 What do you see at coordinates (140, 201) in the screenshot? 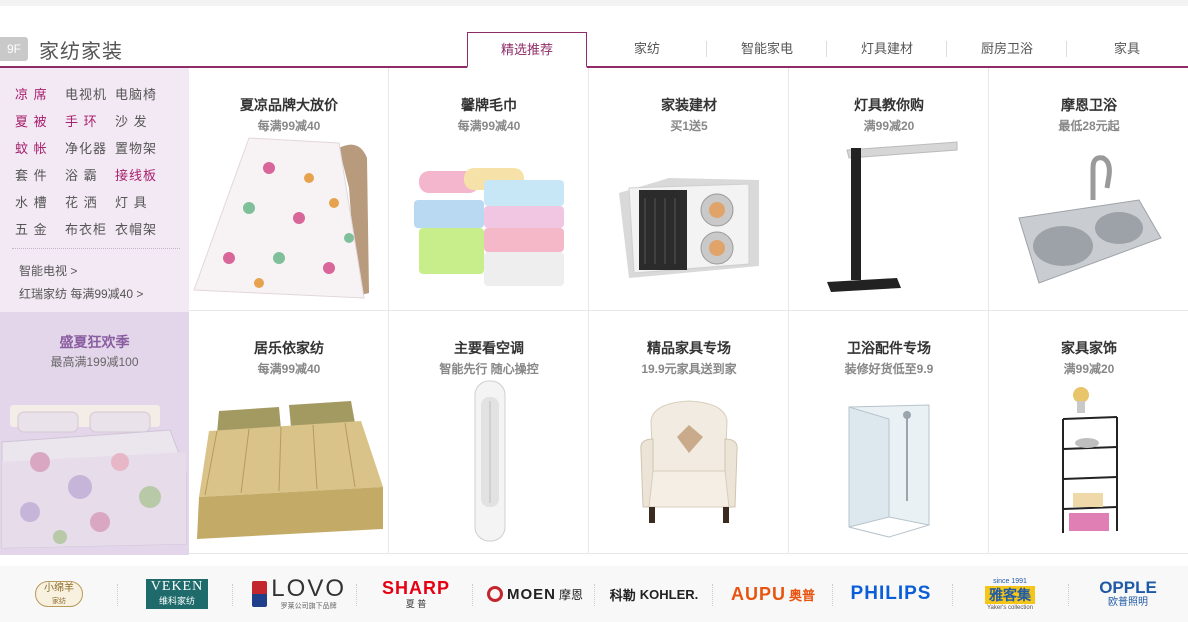
I see `category-link: 灯 具` at bounding box center [140, 201].